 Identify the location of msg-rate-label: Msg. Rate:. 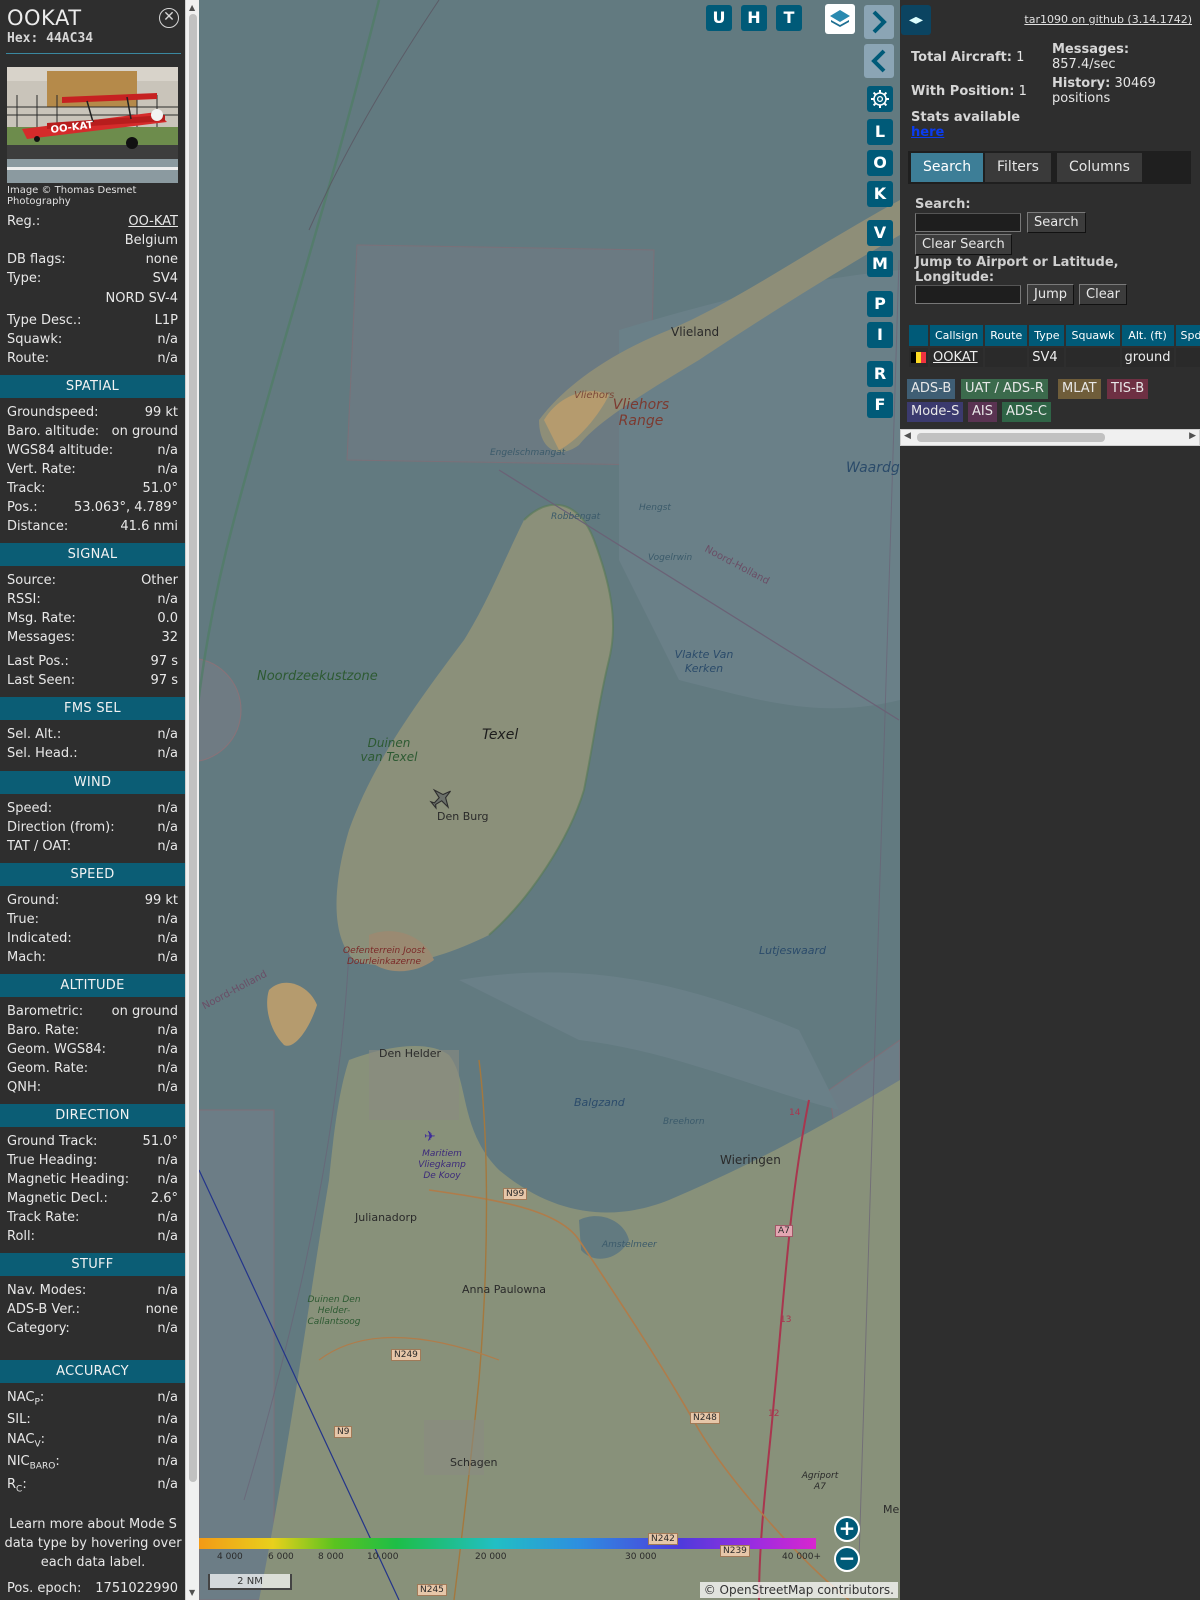
(41, 618).